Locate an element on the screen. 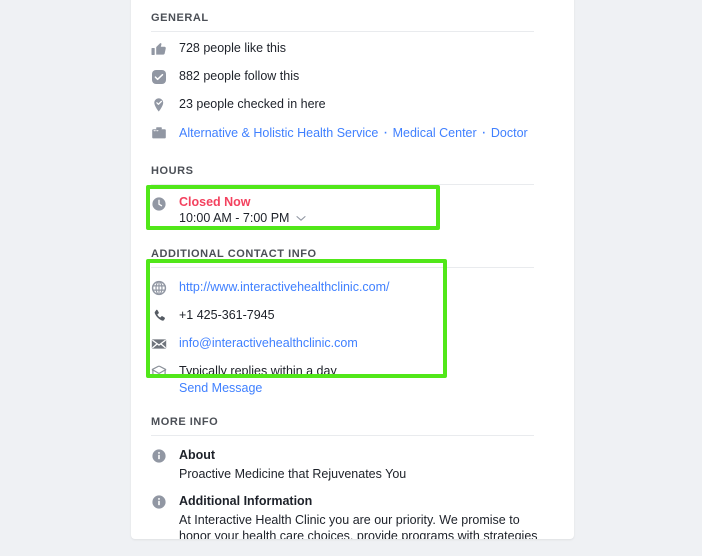 The image size is (702, 556). stat-likes-text: 728 people like this is located at coordinates (233, 48).